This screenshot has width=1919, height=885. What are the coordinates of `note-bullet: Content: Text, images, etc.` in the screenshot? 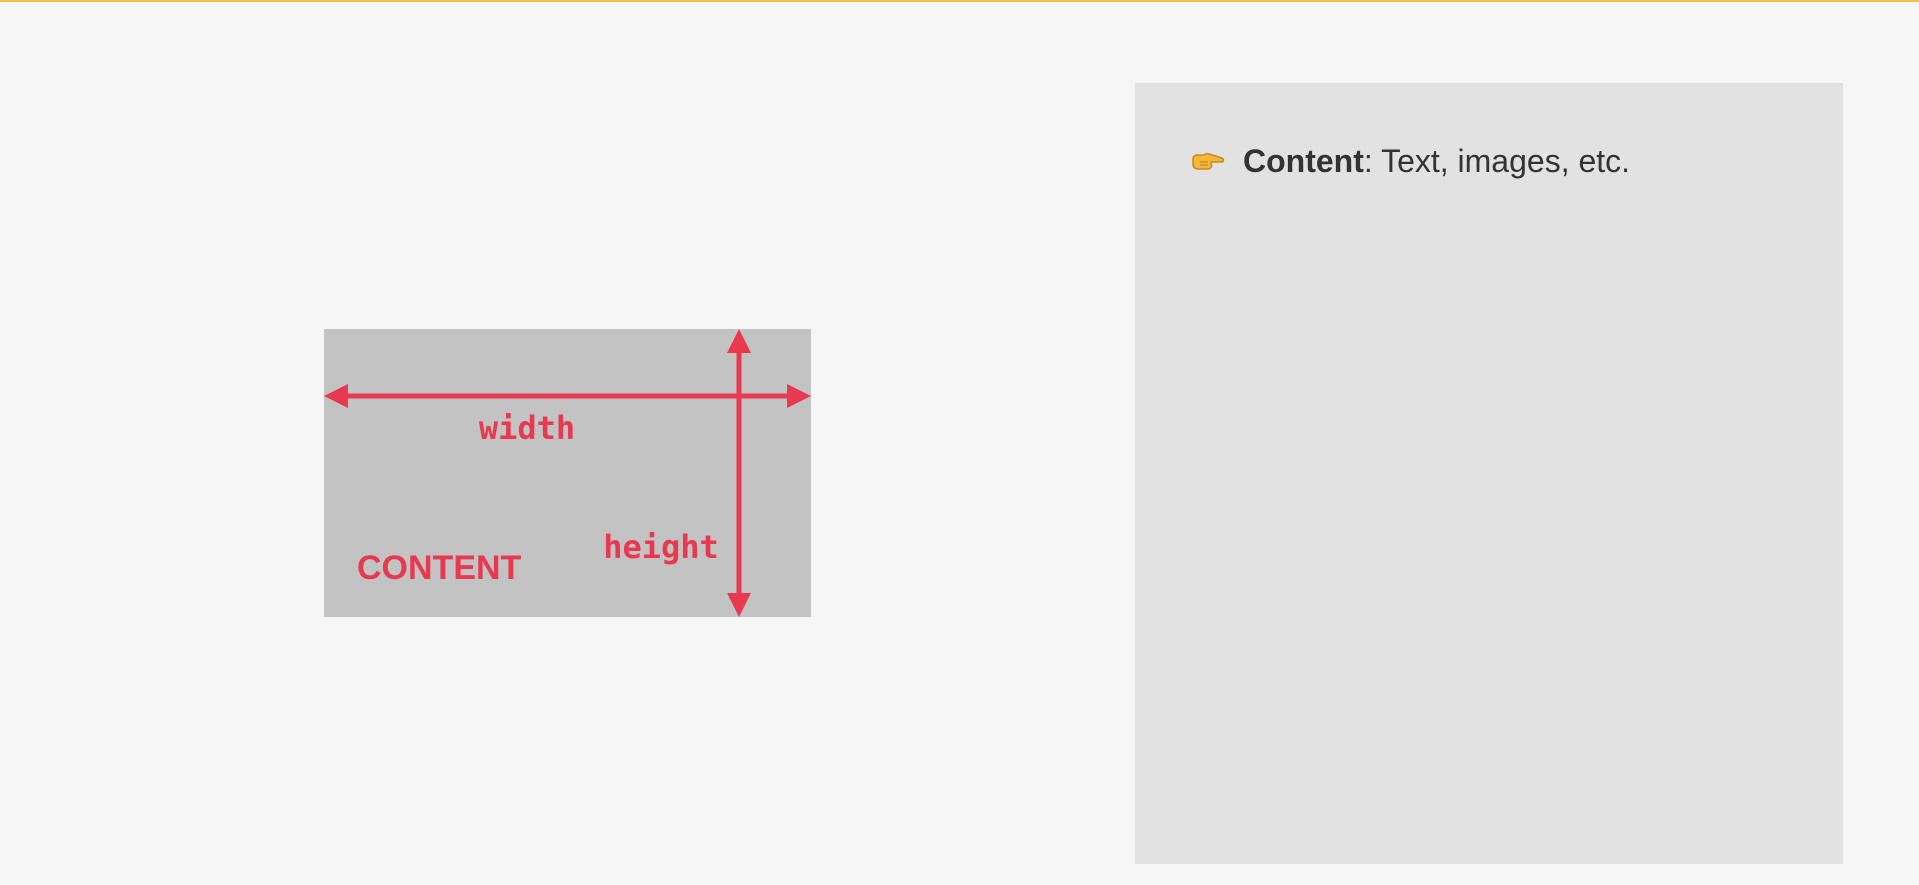 It's located at (1410, 161).